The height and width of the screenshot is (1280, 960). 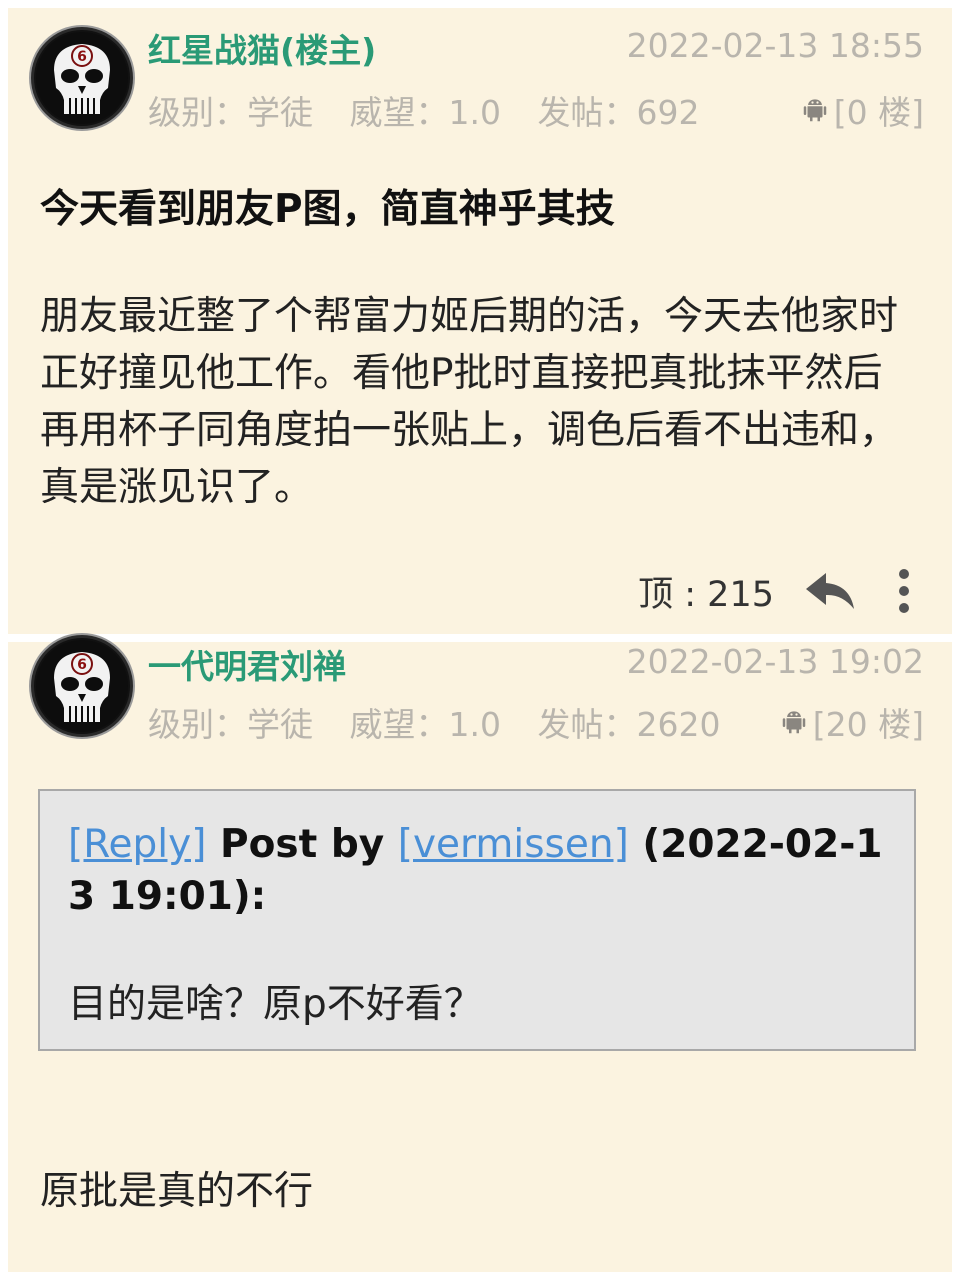 What do you see at coordinates (775, 45) in the screenshot?
I see `post-timestamp: 2022-02-13 18:55` at bounding box center [775, 45].